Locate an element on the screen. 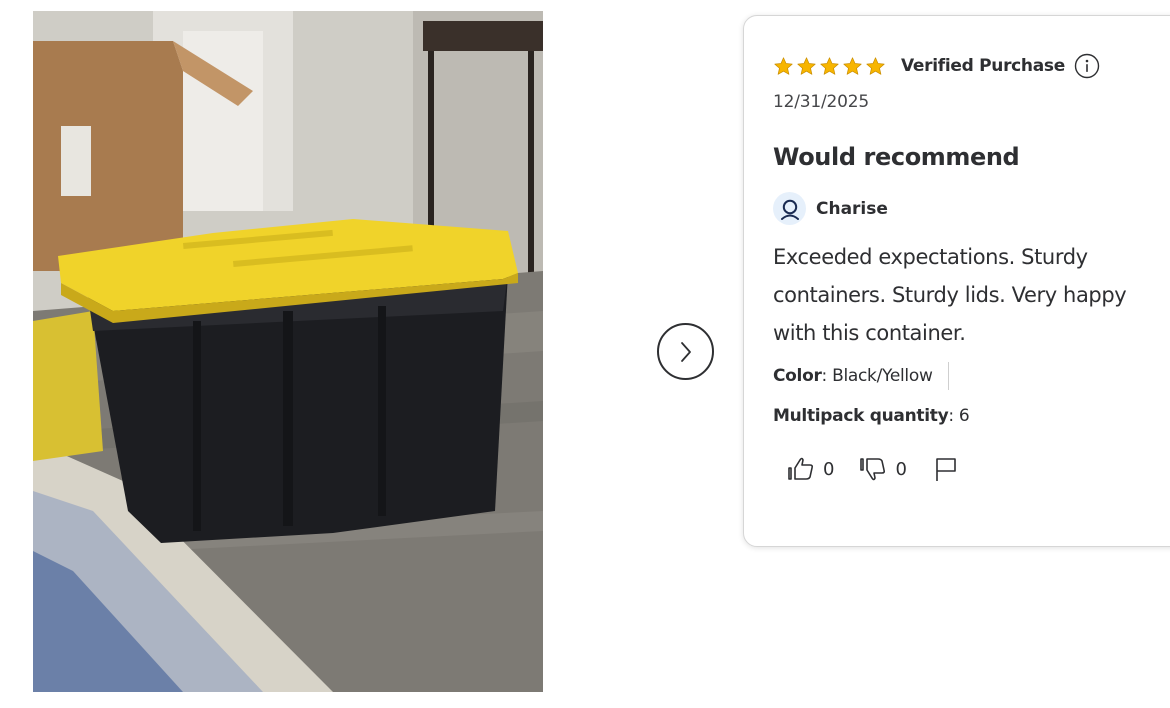  unhelpful-button: 0 is located at coordinates (883, 469).